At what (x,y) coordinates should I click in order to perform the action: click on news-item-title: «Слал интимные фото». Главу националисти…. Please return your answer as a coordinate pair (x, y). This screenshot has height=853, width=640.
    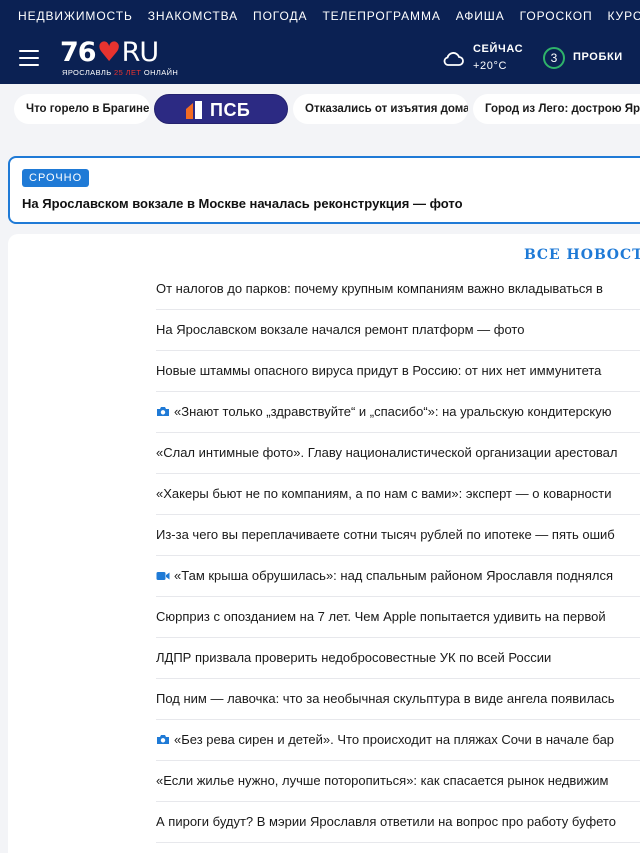
    Looking at the image, I should click on (387, 452).